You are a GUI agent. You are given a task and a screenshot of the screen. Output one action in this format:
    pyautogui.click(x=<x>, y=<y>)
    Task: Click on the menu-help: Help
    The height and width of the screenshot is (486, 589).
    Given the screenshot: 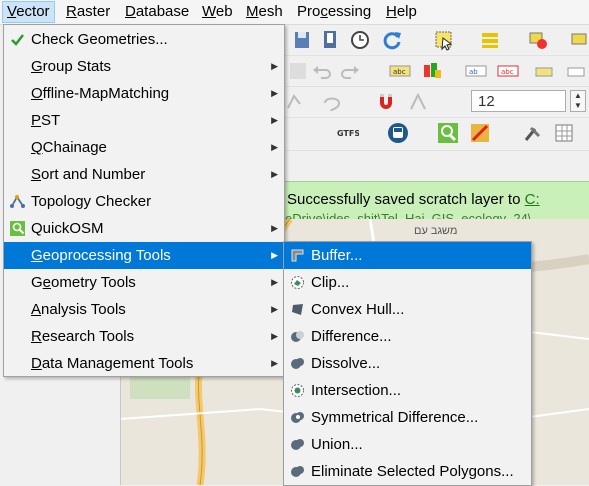 What is the action you would take?
    pyautogui.click(x=401, y=12)
    